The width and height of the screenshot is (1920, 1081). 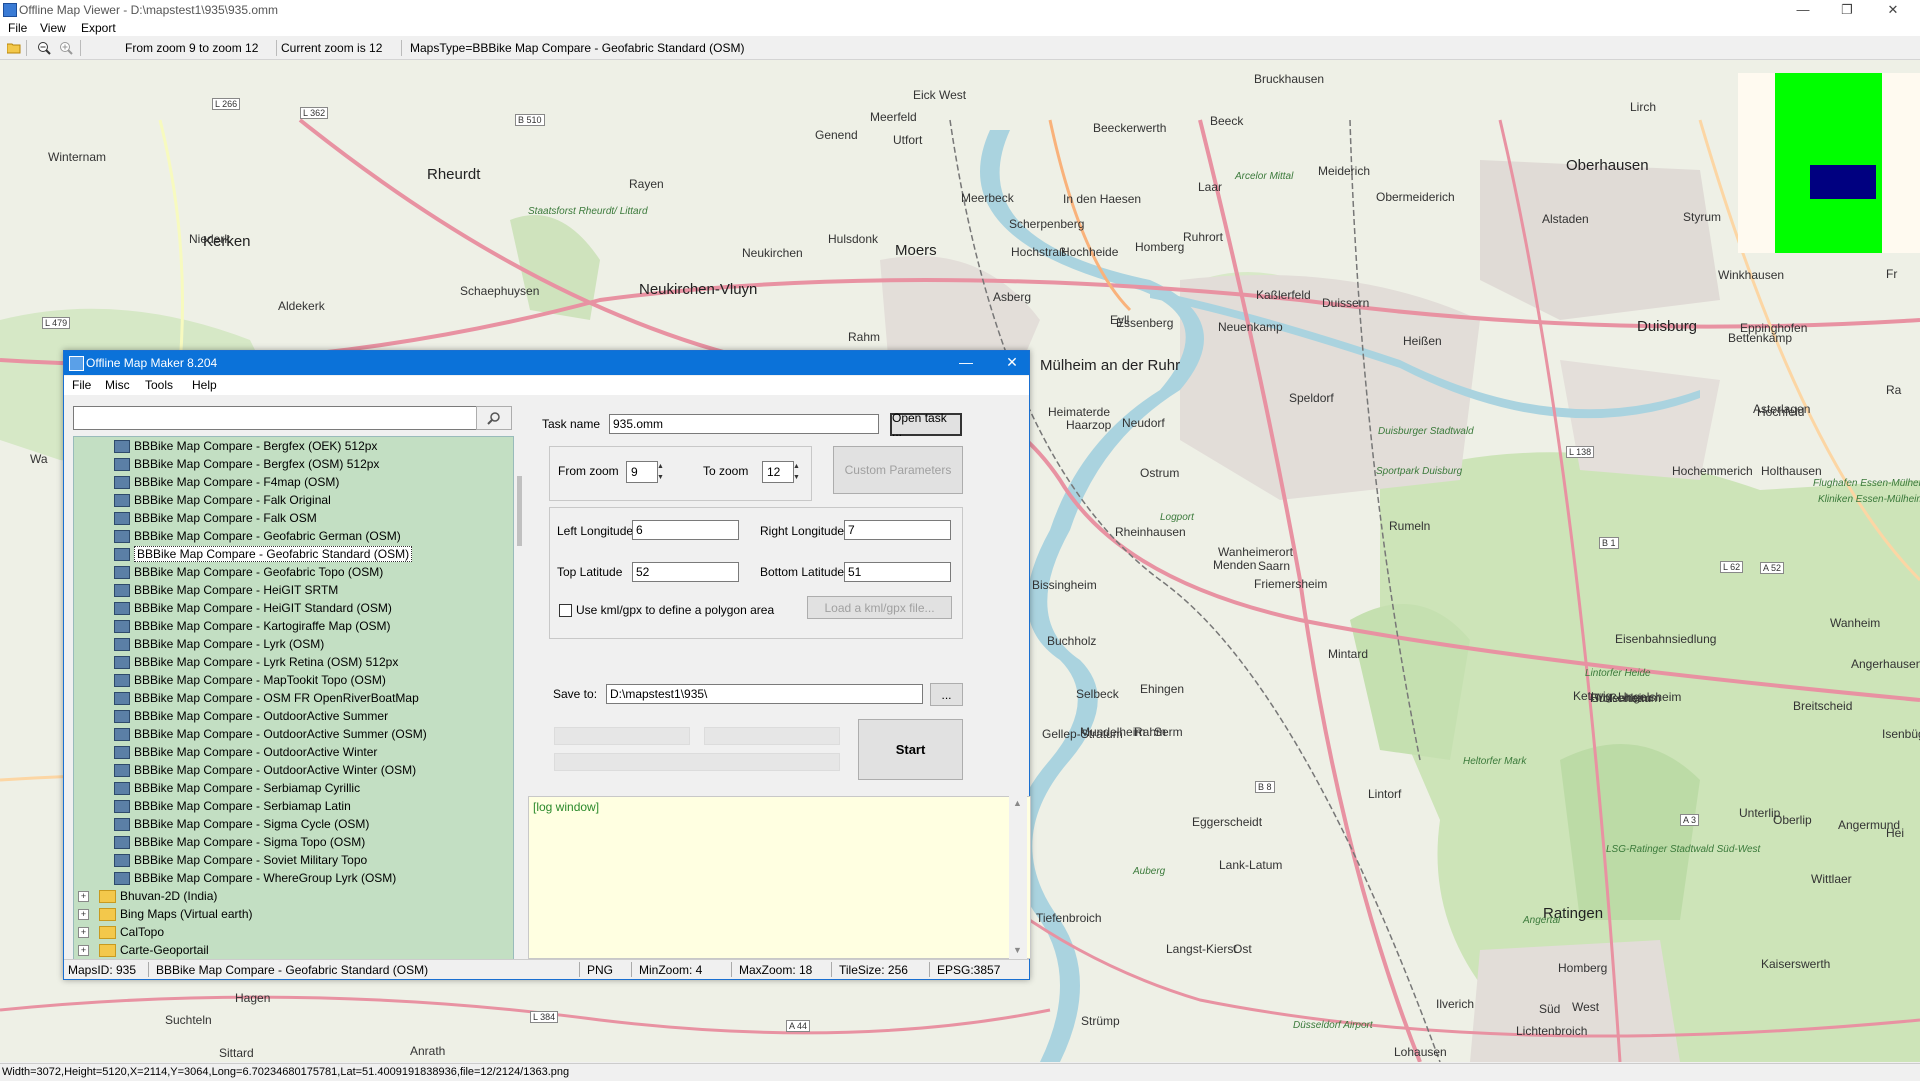 I want to click on tree-item: BBBike Map Compare - Sigma Cycle (OSM), so click(x=241, y=824).